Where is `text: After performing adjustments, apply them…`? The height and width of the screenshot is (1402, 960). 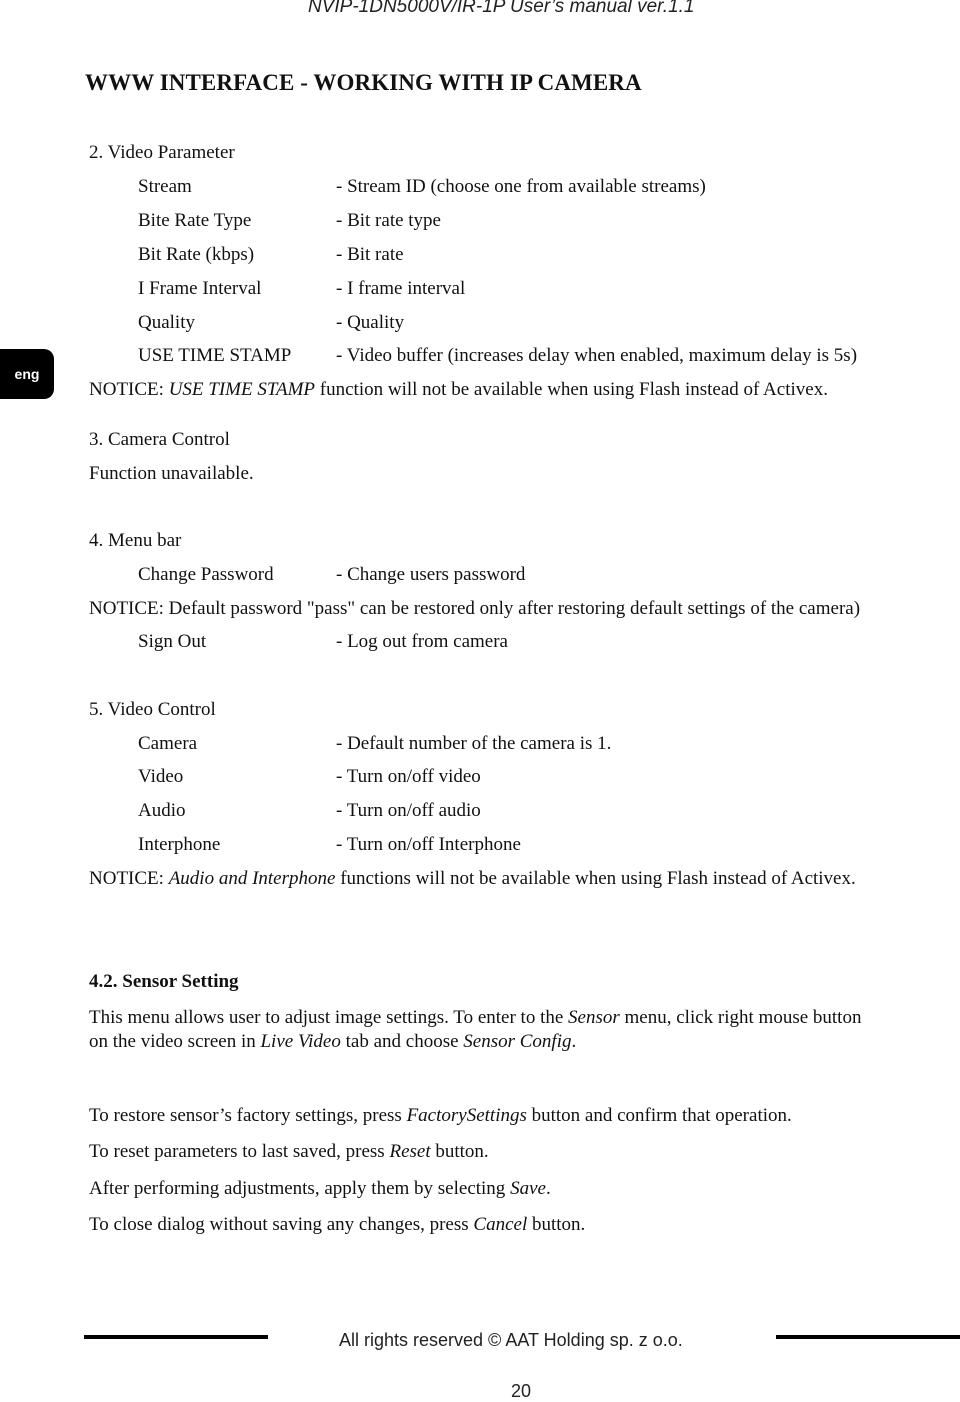 text: After performing adjustments, apply them… is located at coordinates (300, 1188).